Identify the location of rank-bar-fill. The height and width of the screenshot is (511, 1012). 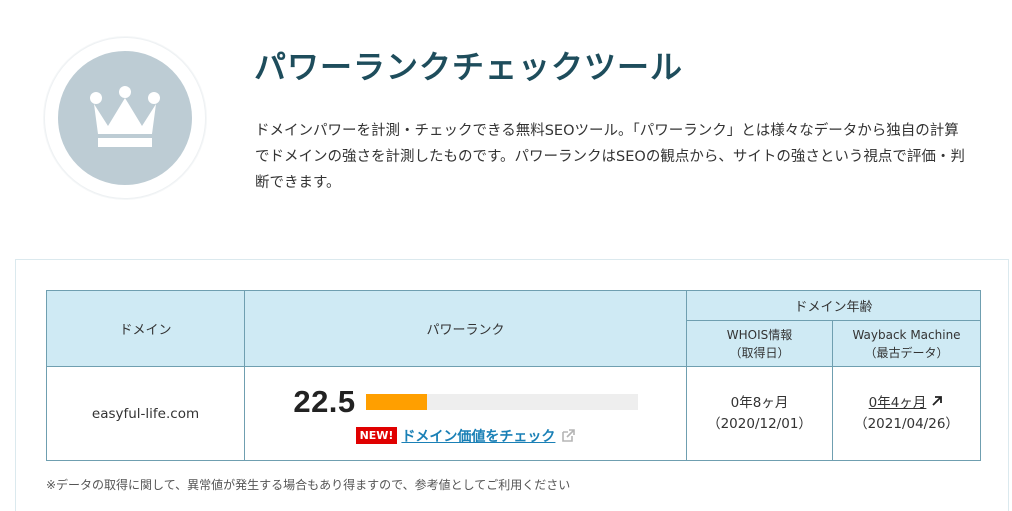
(396, 401).